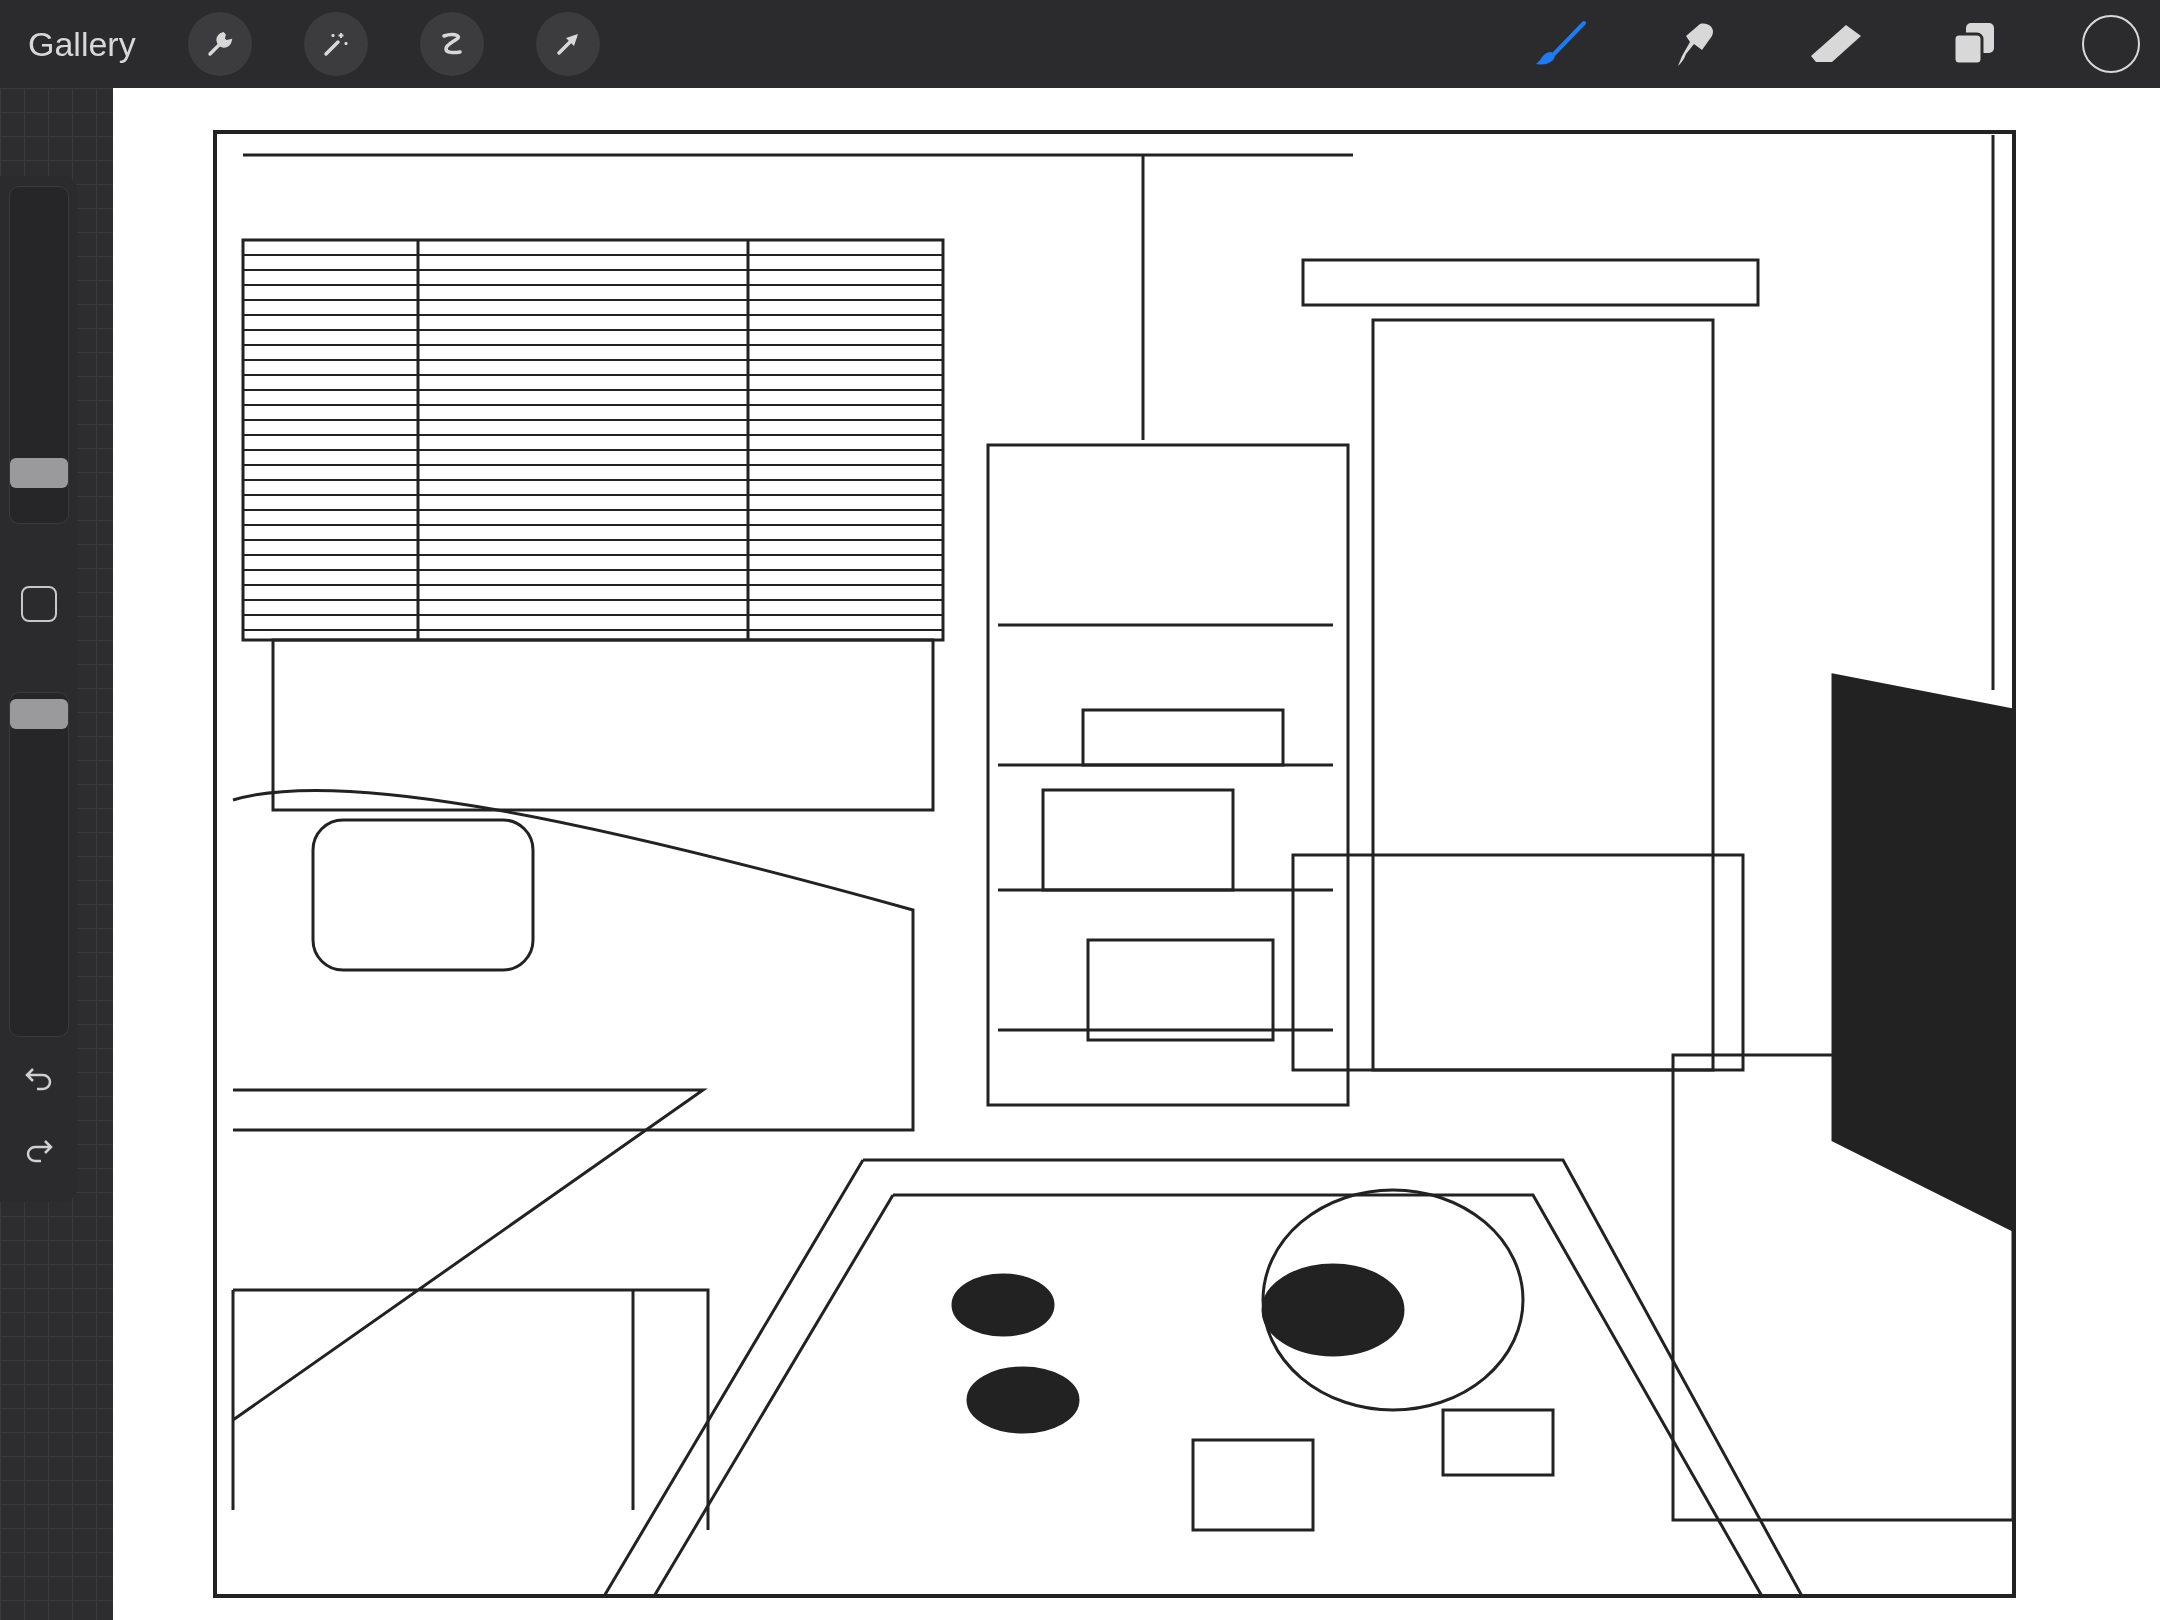 The width and height of the screenshot is (2160, 1620). What do you see at coordinates (219, 44) in the screenshot?
I see `wrench-icon` at bounding box center [219, 44].